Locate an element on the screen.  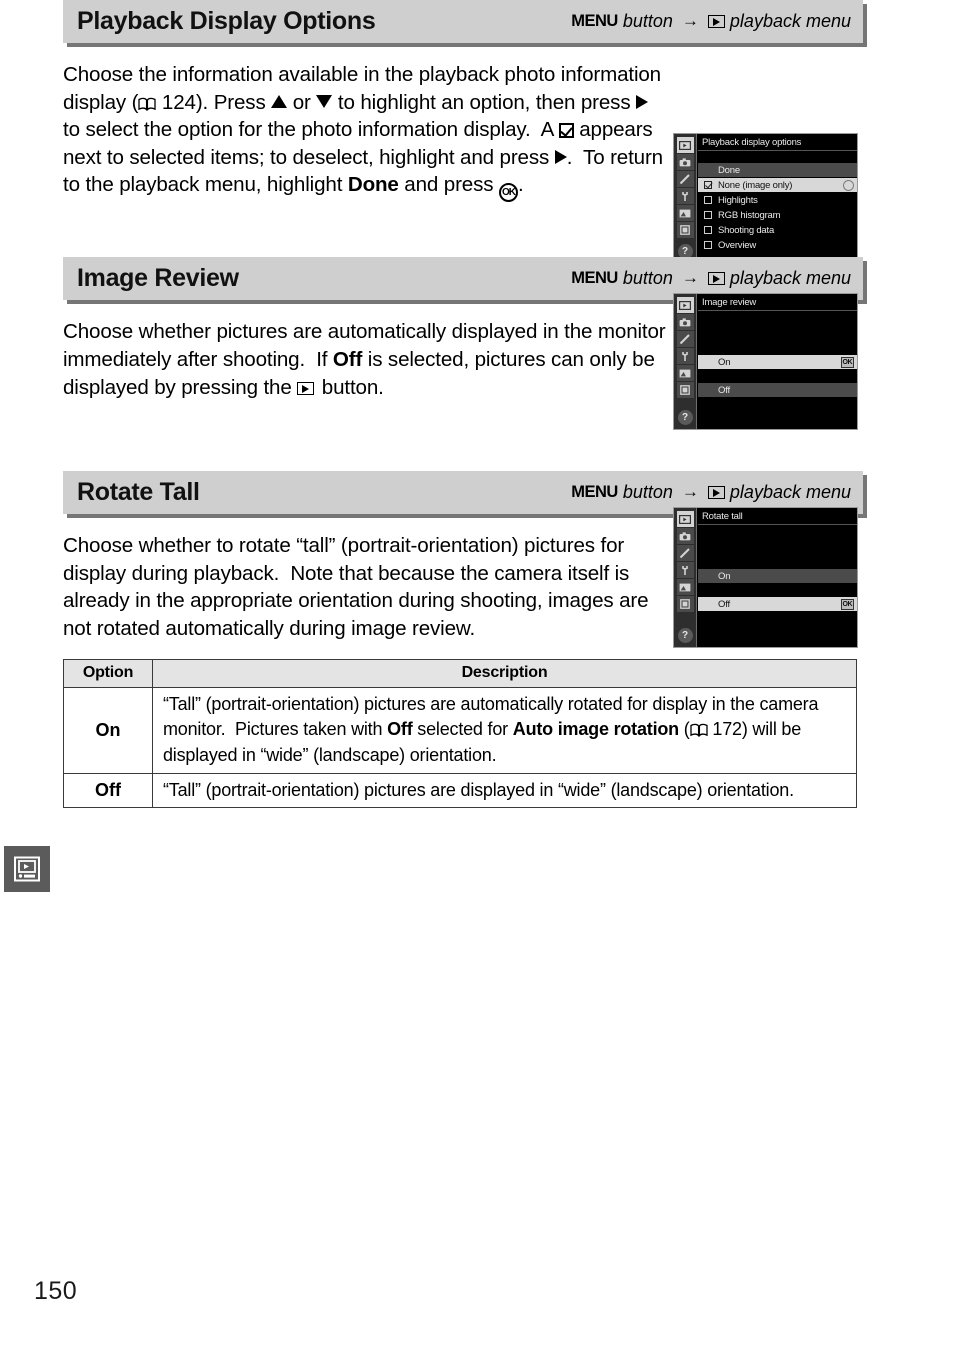
camera-screen-title: Image review is located at coordinates (777, 303).